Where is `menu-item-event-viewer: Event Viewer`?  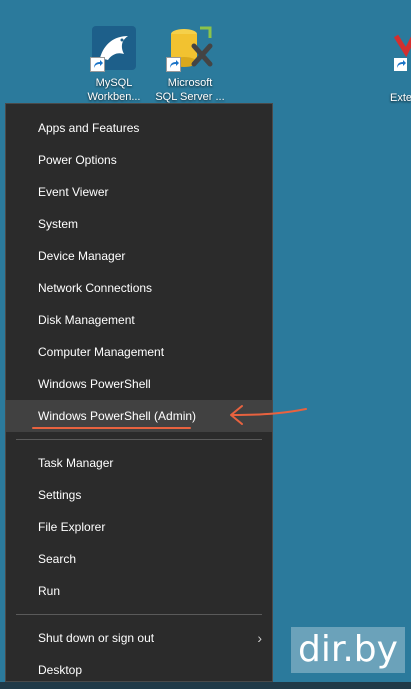 menu-item-event-viewer: Event Viewer is located at coordinates (139, 192).